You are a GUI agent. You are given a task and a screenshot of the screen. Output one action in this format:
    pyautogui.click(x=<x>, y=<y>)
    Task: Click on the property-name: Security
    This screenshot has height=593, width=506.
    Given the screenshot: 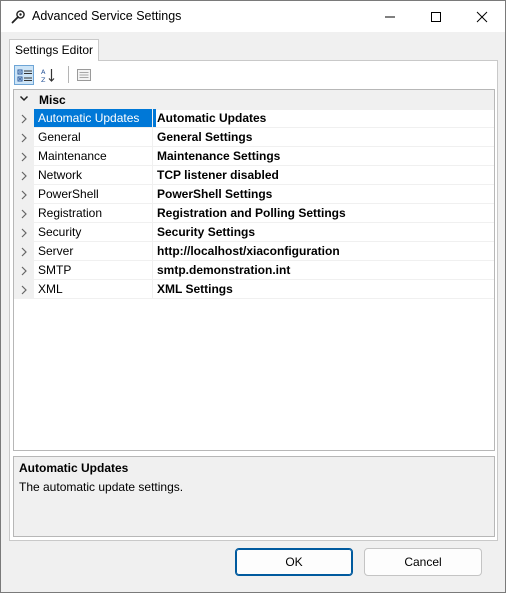 What is the action you would take?
    pyautogui.click(x=95, y=232)
    